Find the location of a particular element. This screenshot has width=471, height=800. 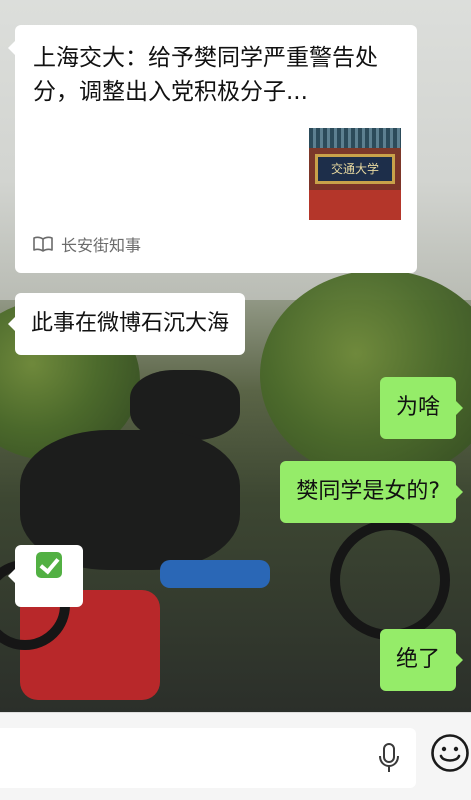

message-text: 绝了 is located at coordinates (417, 659).